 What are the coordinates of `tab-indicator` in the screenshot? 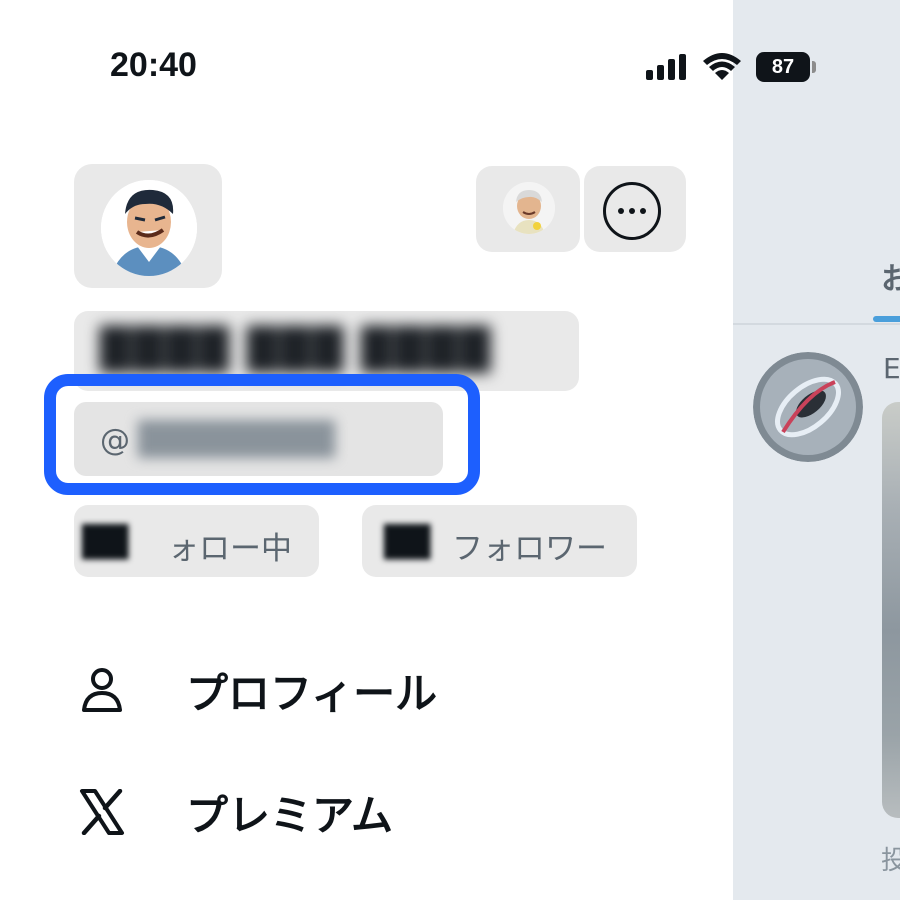 It's located at (886, 319).